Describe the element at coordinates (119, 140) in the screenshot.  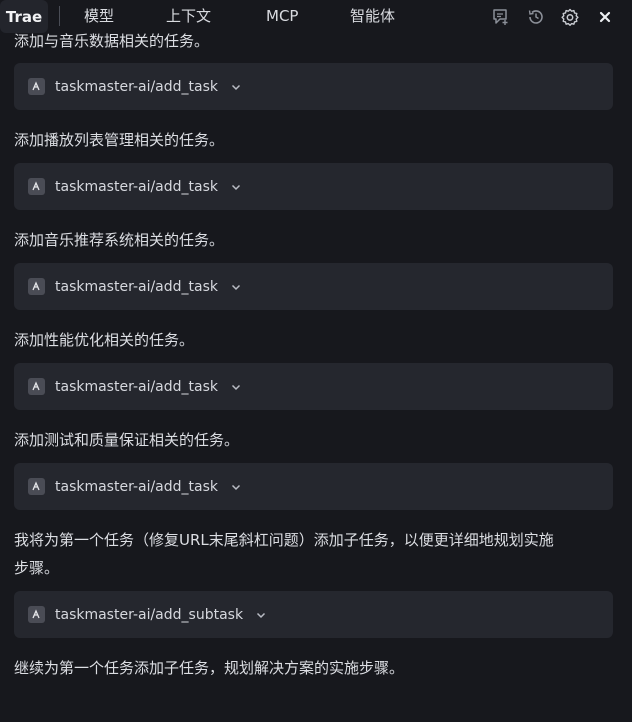
I see `message-text: 添加播放列表管理相关的任务。` at that location.